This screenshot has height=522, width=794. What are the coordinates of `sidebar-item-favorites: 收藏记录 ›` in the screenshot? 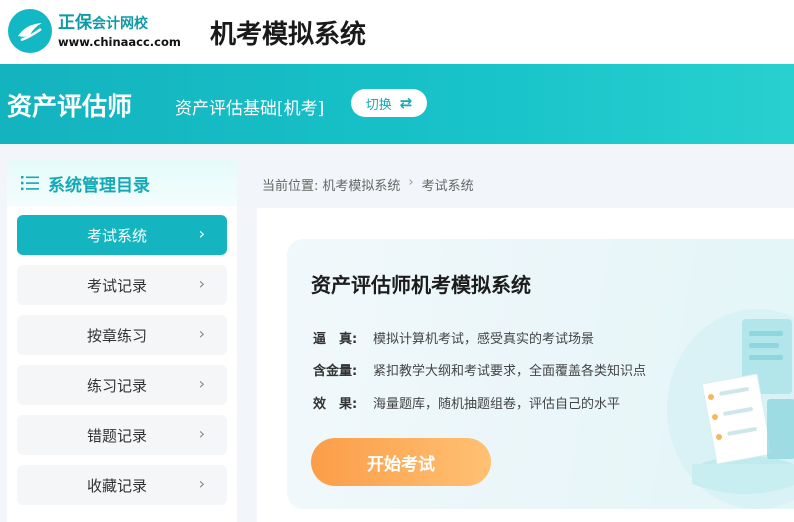 It's located at (122, 485).